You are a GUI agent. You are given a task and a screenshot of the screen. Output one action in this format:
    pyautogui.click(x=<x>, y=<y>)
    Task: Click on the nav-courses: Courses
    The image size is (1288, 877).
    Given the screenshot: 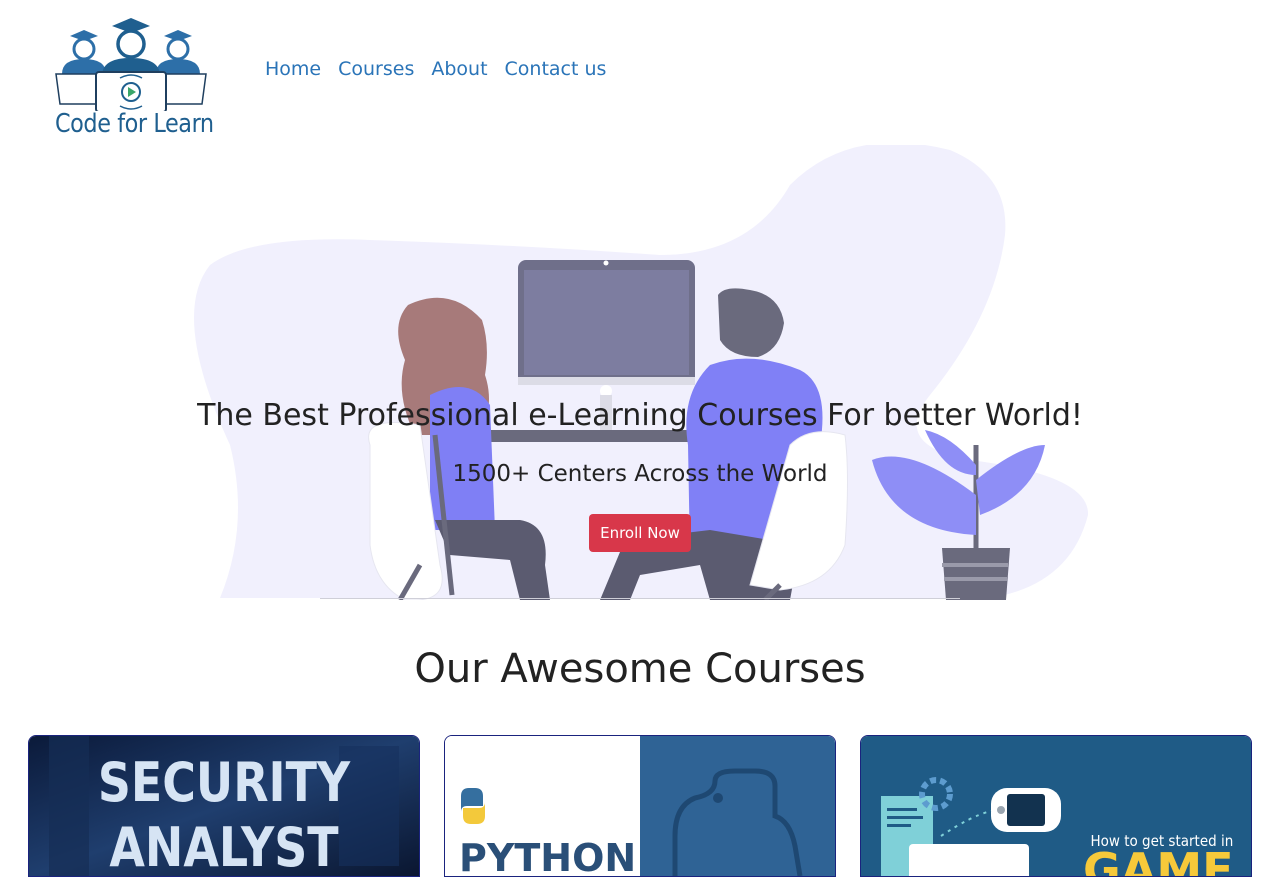 What is the action you would take?
    pyautogui.click(x=376, y=69)
    